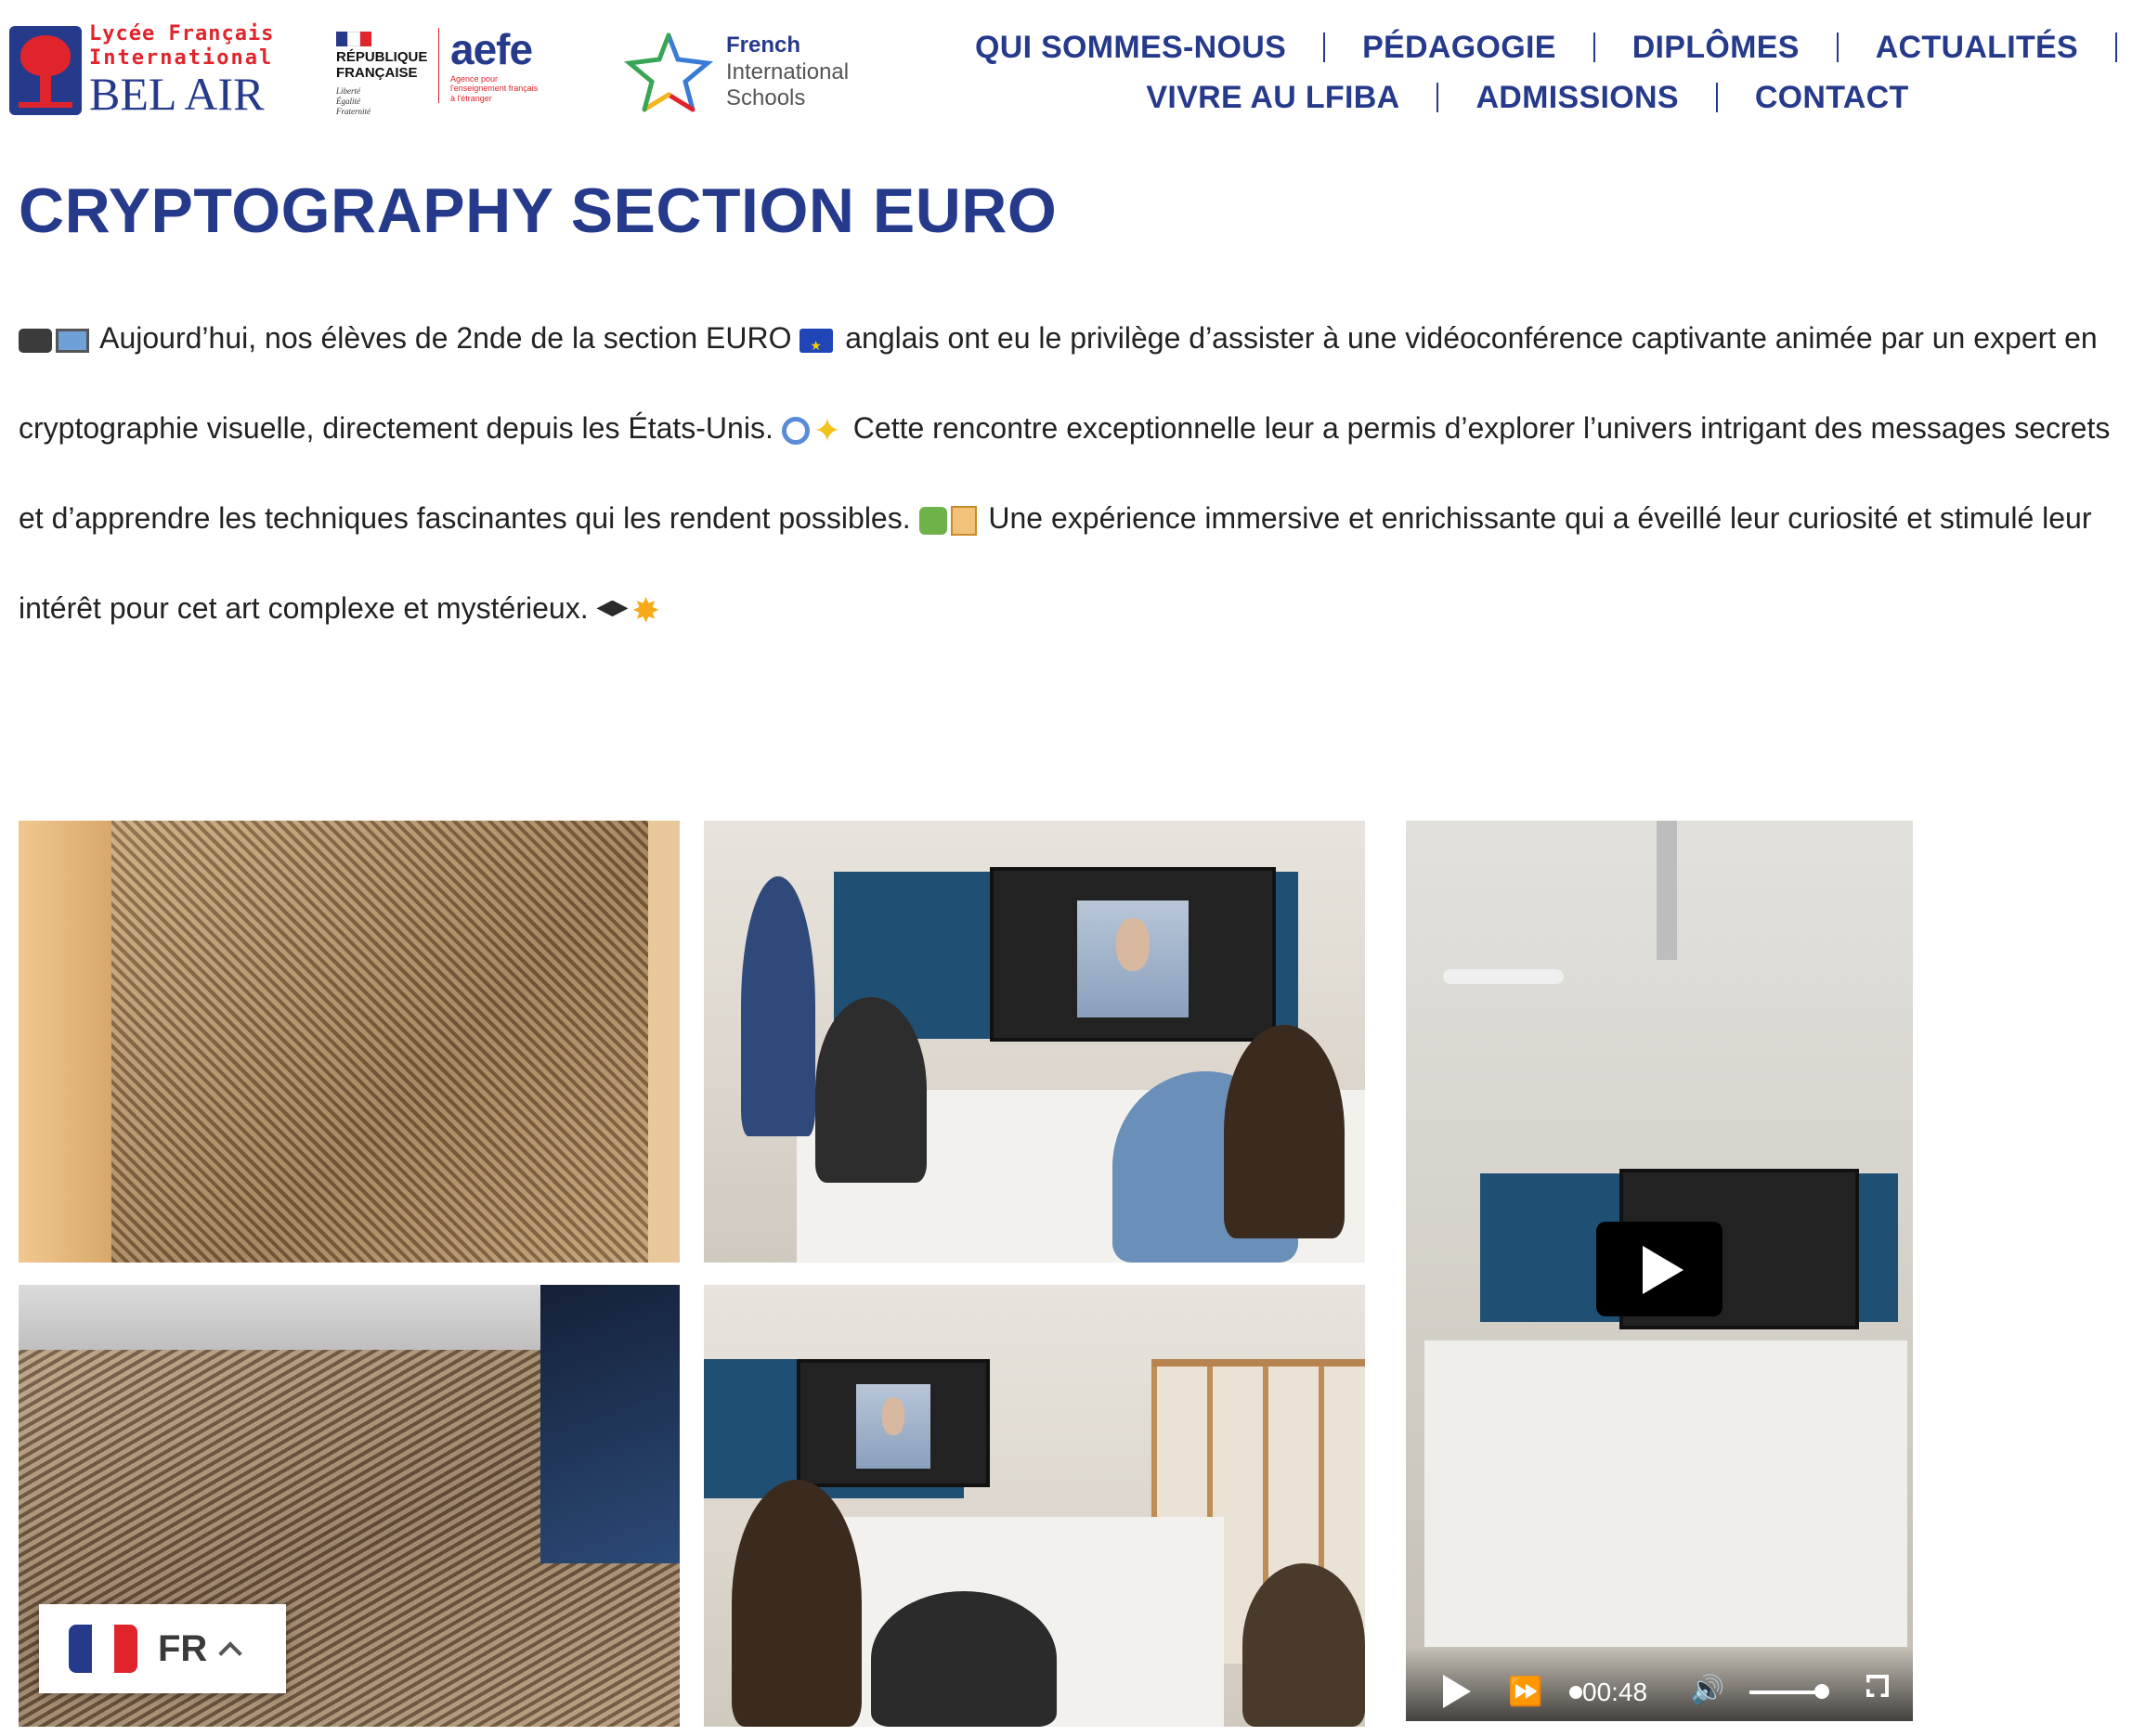 This screenshot has width=2132, height=1736. I want to click on gallery-photo-classroom-wide, so click(1034, 1506).